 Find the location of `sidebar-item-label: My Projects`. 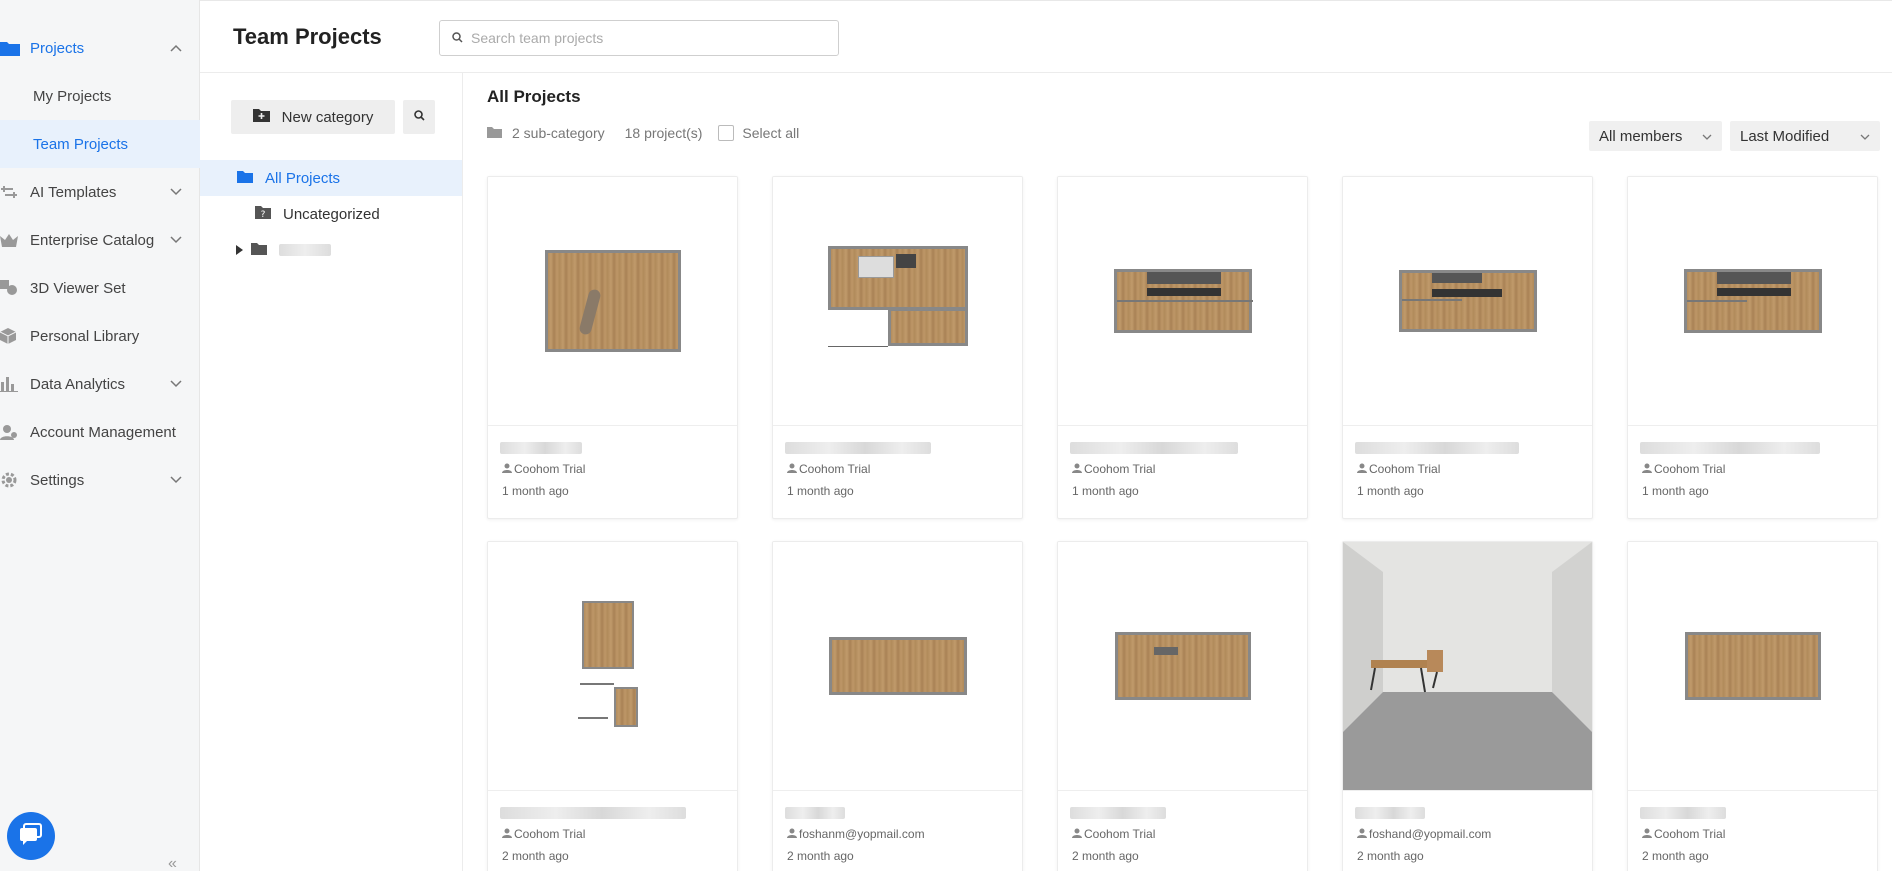

sidebar-item-label: My Projects is located at coordinates (72, 96).